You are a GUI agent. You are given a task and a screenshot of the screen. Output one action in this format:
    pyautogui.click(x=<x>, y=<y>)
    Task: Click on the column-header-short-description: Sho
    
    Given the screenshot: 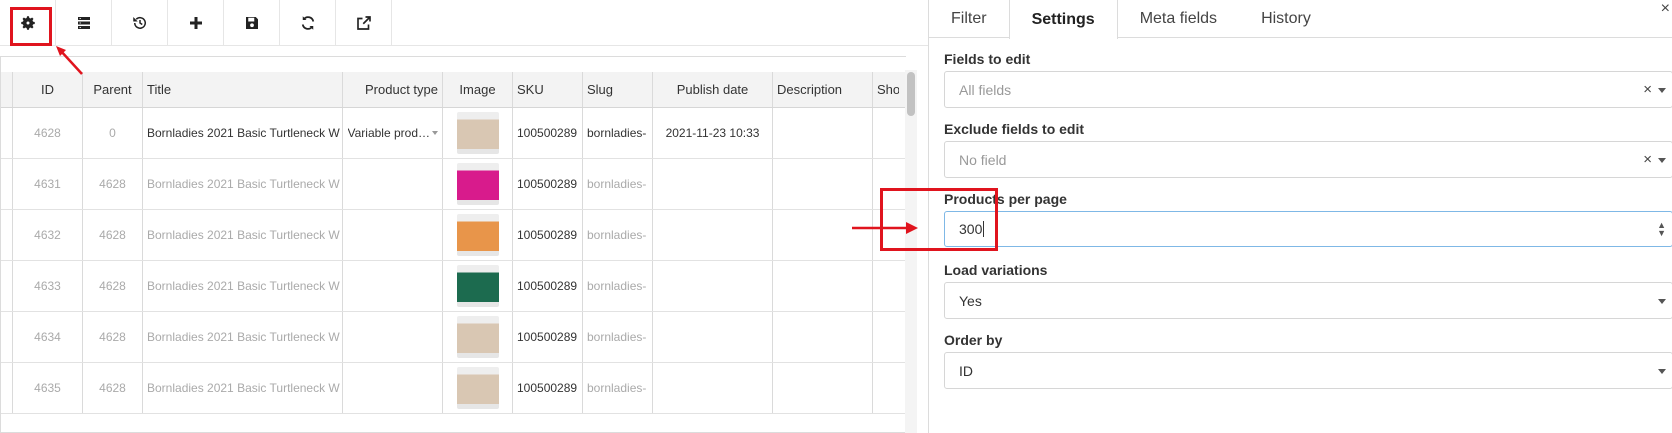 What is the action you would take?
    pyautogui.click(x=886, y=89)
    